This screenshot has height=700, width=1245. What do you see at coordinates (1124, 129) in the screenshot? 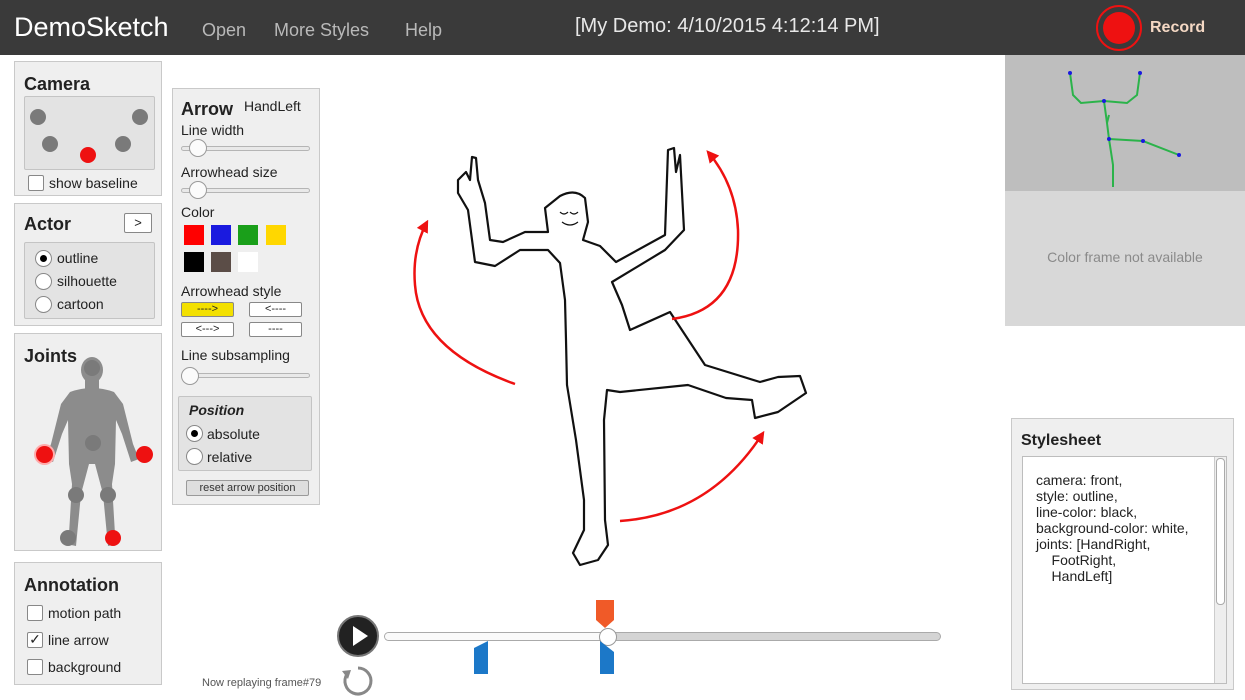
I see `skeleton-icon` at bounding box center [1124, 129].